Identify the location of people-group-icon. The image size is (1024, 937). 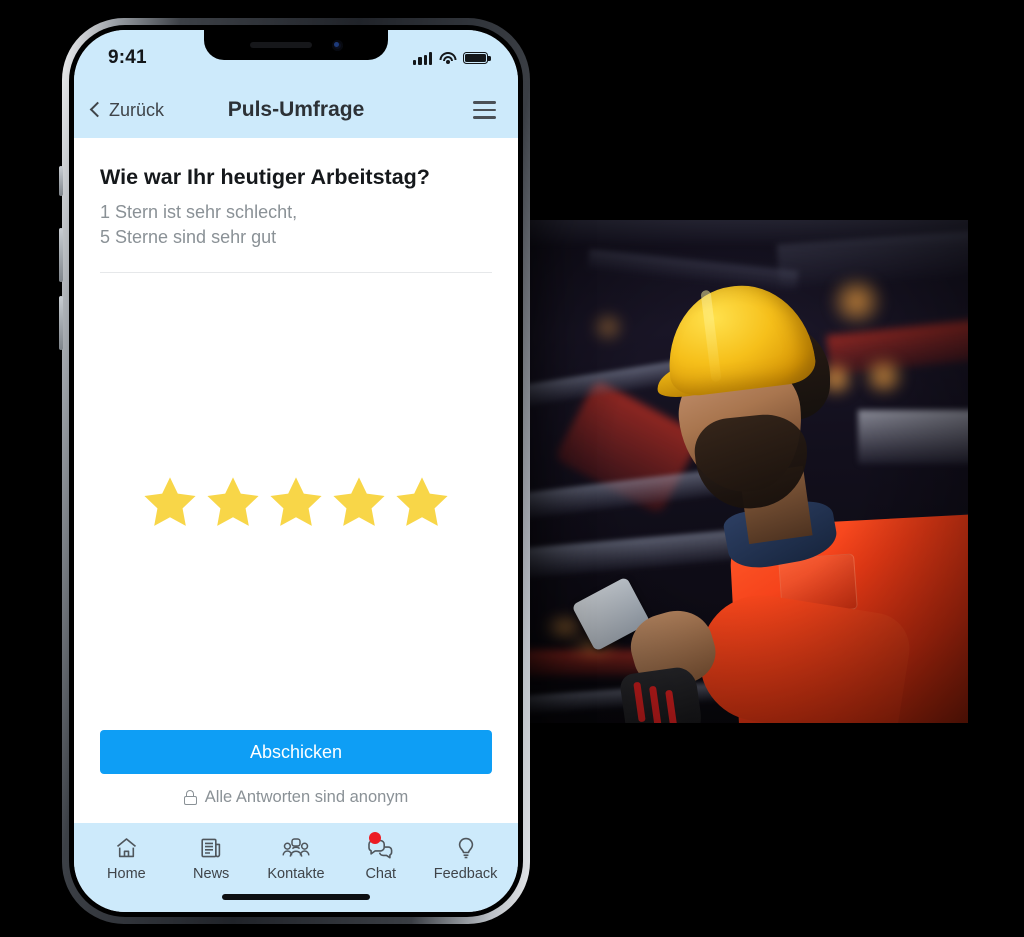
(296, 847).